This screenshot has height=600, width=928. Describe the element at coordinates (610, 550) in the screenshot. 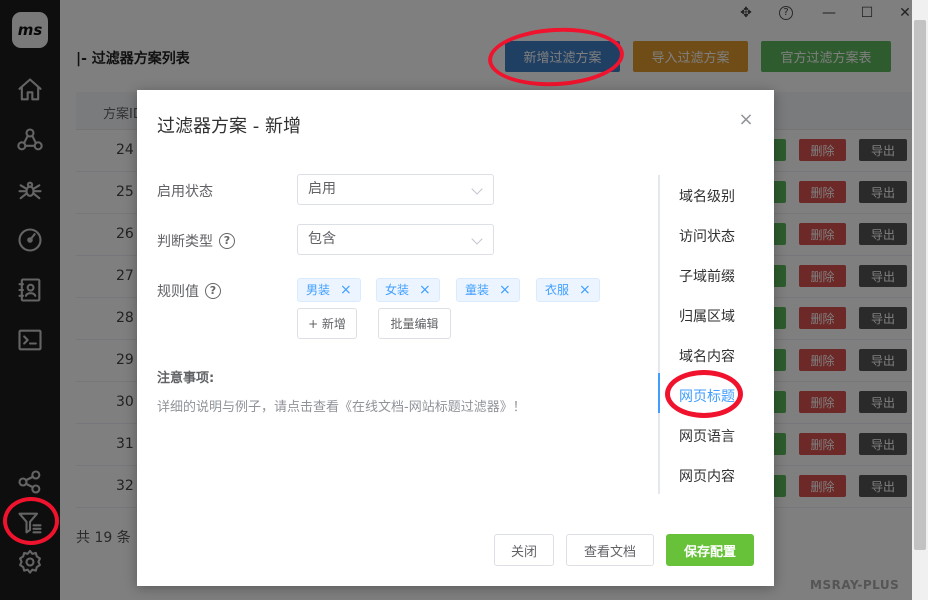

I see `view-docs-button: 查看文档` at that location.